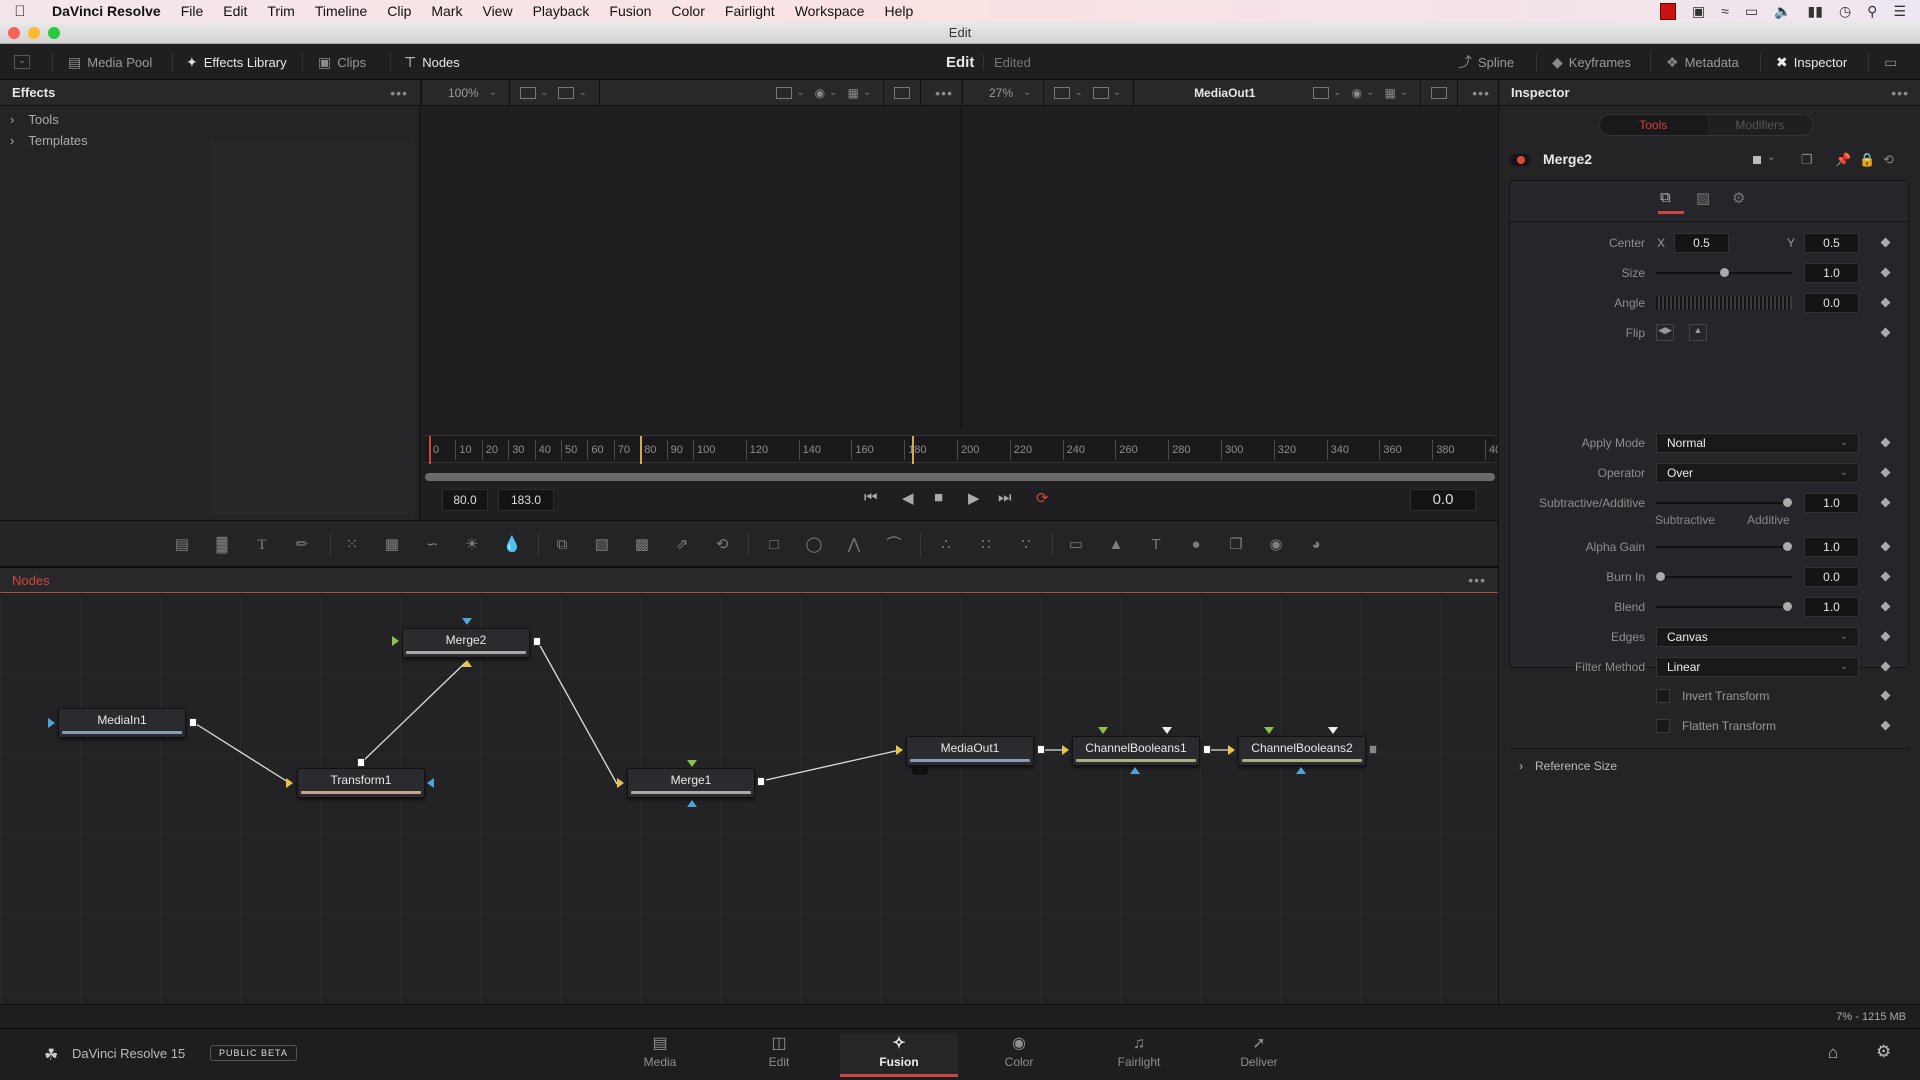 The image size is (1920, 1080). Describe the element at coordinates (1757, 160) in the screenshot. I see `node-color-swatch` at that location.